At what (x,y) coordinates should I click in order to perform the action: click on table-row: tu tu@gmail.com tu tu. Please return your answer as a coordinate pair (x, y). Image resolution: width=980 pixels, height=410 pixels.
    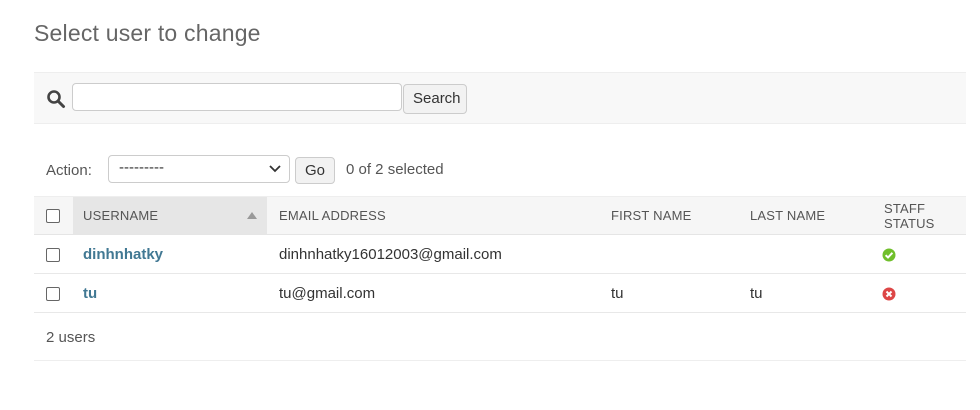
    Looking at the image, I should click on (500, 293).